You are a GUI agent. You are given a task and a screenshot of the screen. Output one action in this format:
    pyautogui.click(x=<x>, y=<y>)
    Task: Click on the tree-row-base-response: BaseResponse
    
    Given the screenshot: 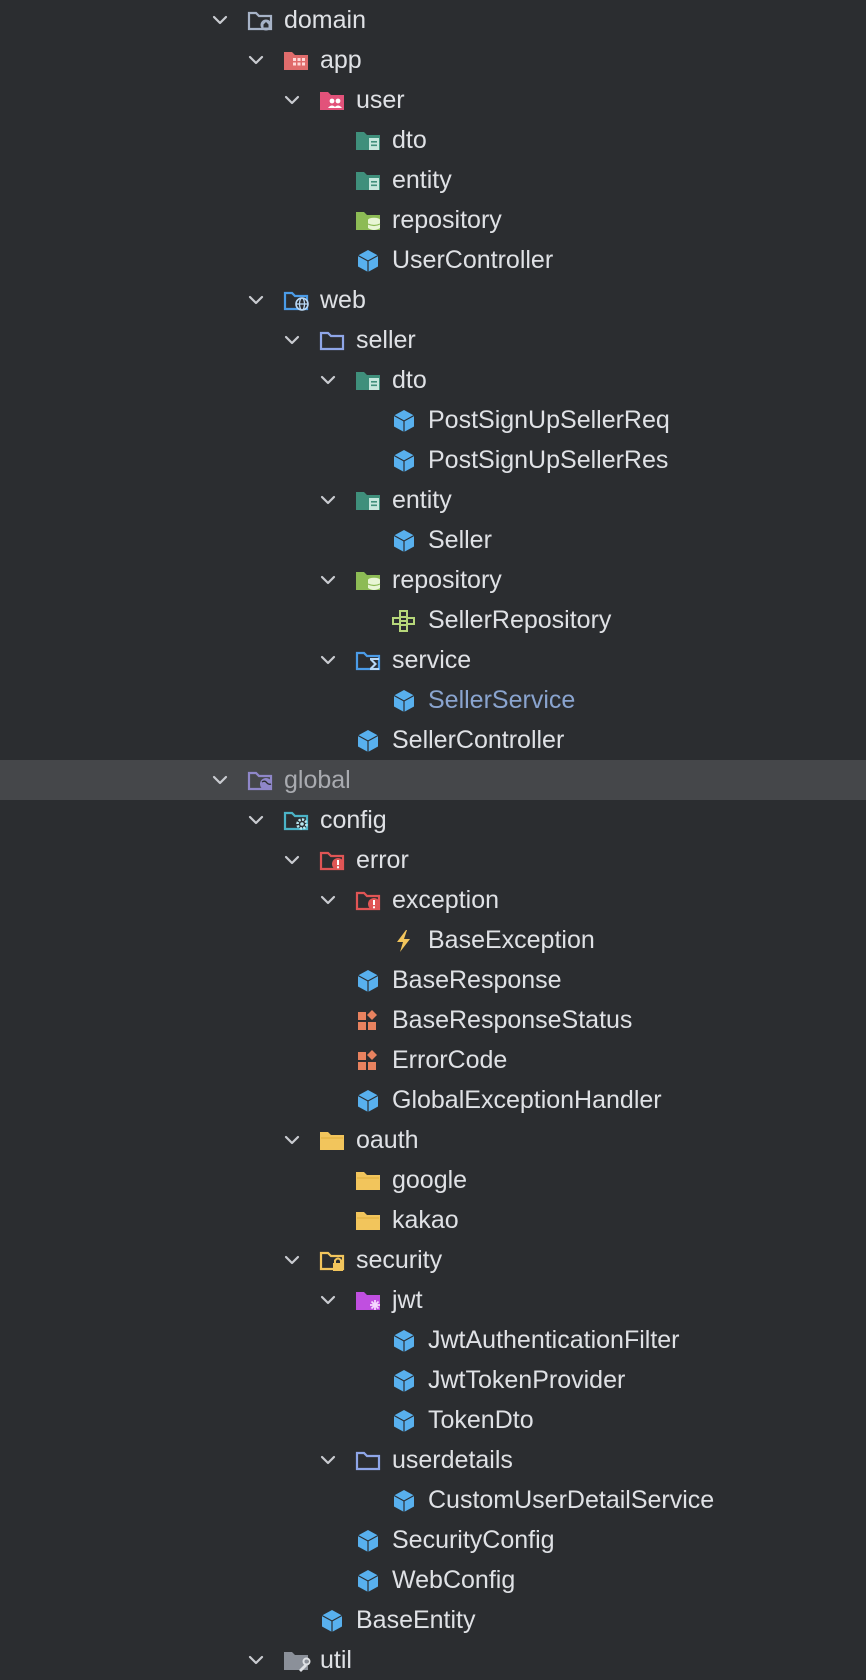 What is the action you would take?
    pyautogui.click(x=433, y=980)
    